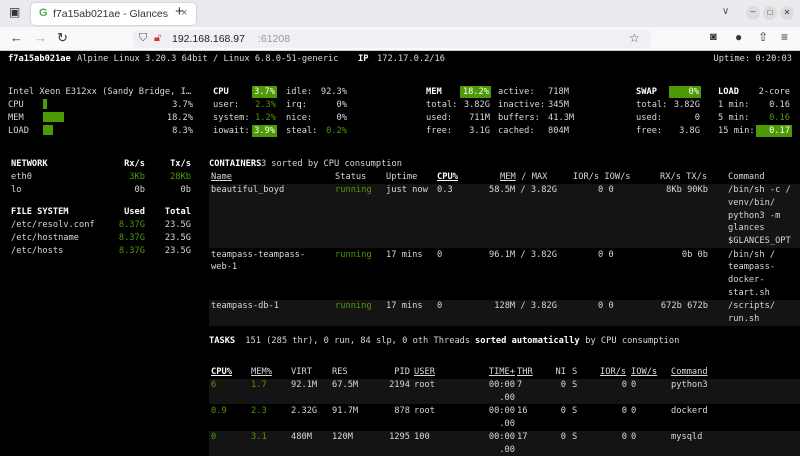 Image resolution: width=800 pixels, height=456 pixels. Describe the element at coordinates (749, 293) in the screenshot. I see `container-command: start.sh` at that location.